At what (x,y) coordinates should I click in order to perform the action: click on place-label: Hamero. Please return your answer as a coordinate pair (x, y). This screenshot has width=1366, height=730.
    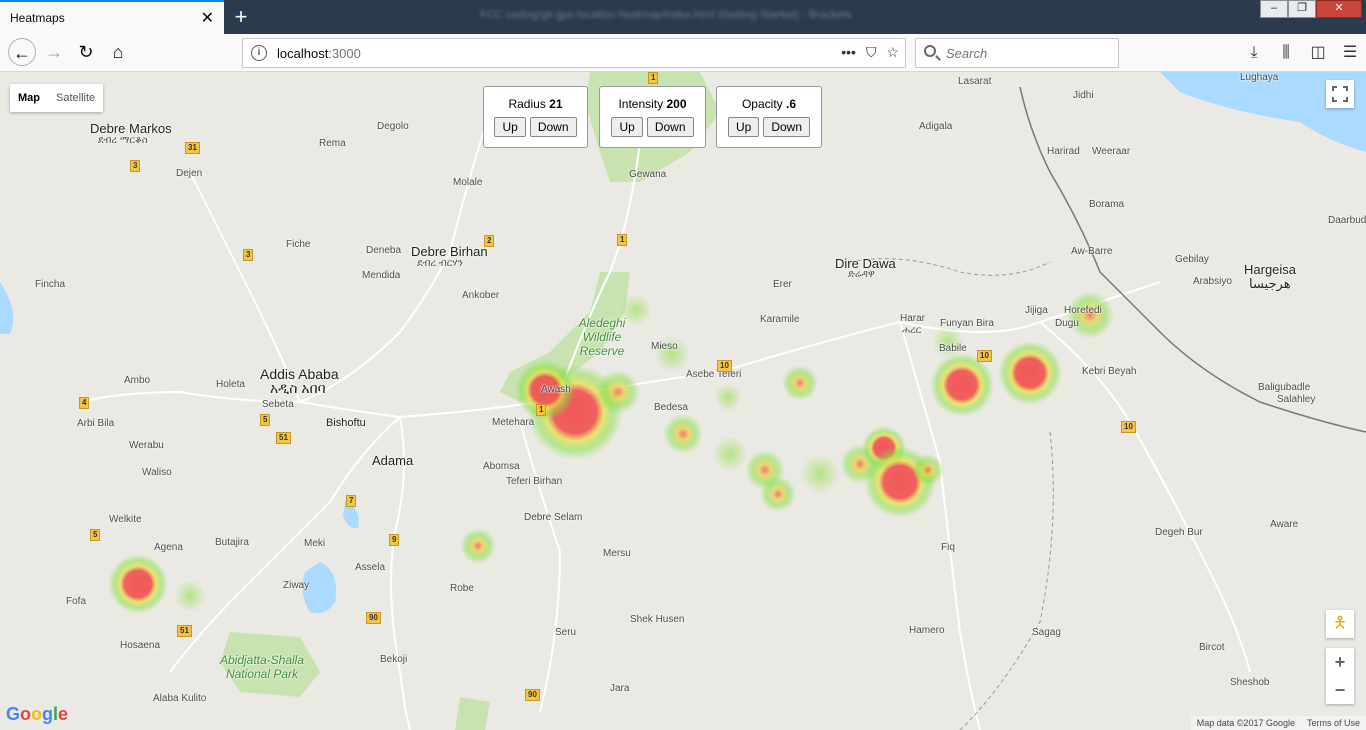
    Looking at the image, I should click on (927, 630).